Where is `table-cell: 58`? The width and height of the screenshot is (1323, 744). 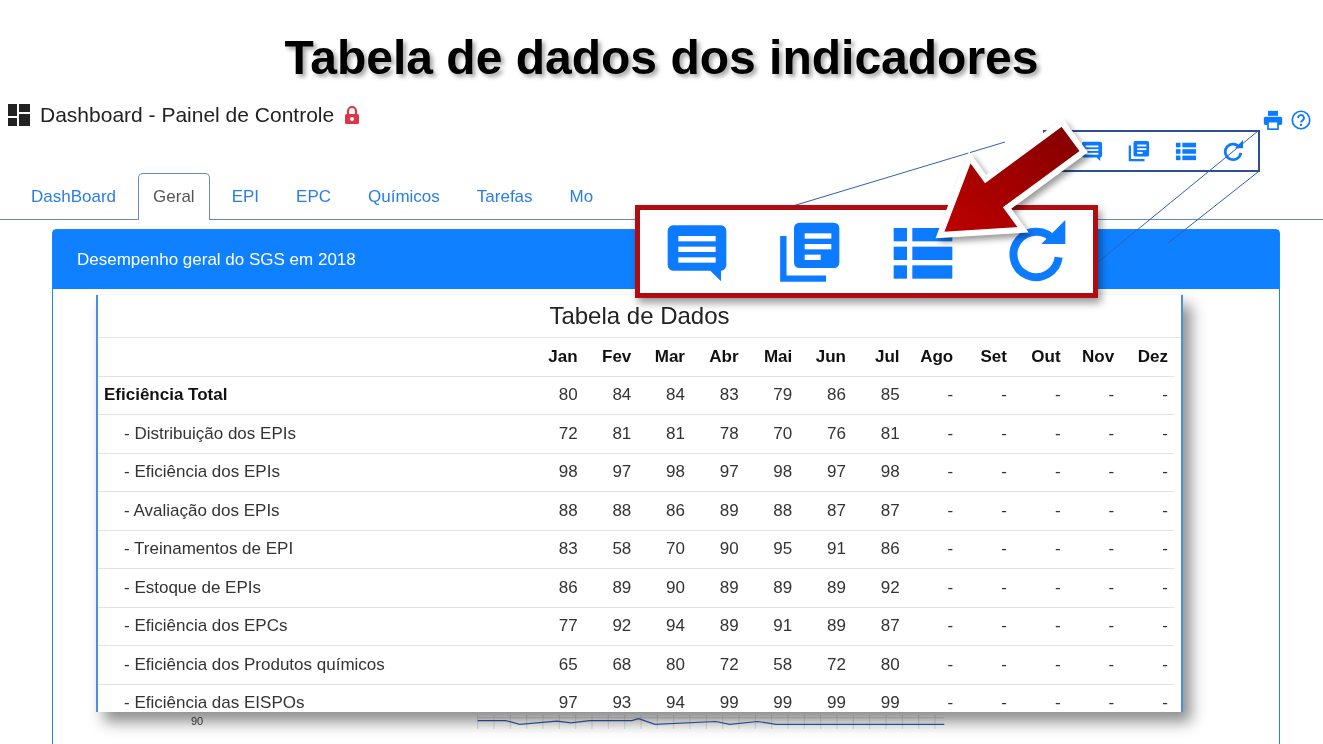 table-cell: 58 is located at coordinates (771, 664).